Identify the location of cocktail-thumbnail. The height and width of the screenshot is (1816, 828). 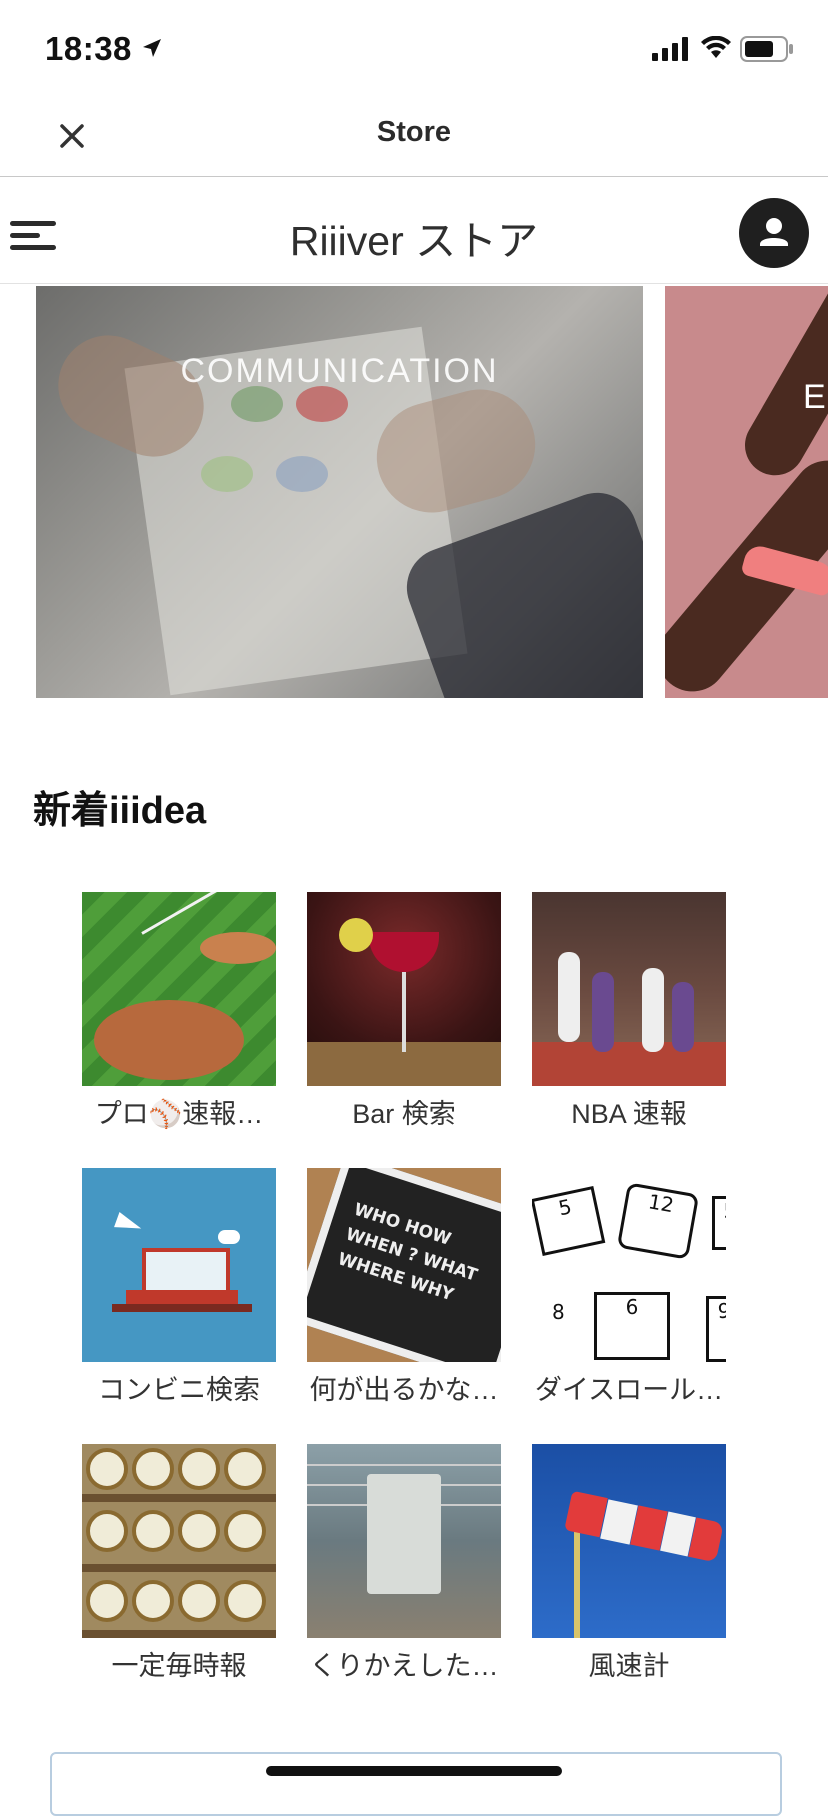
(404, 989).